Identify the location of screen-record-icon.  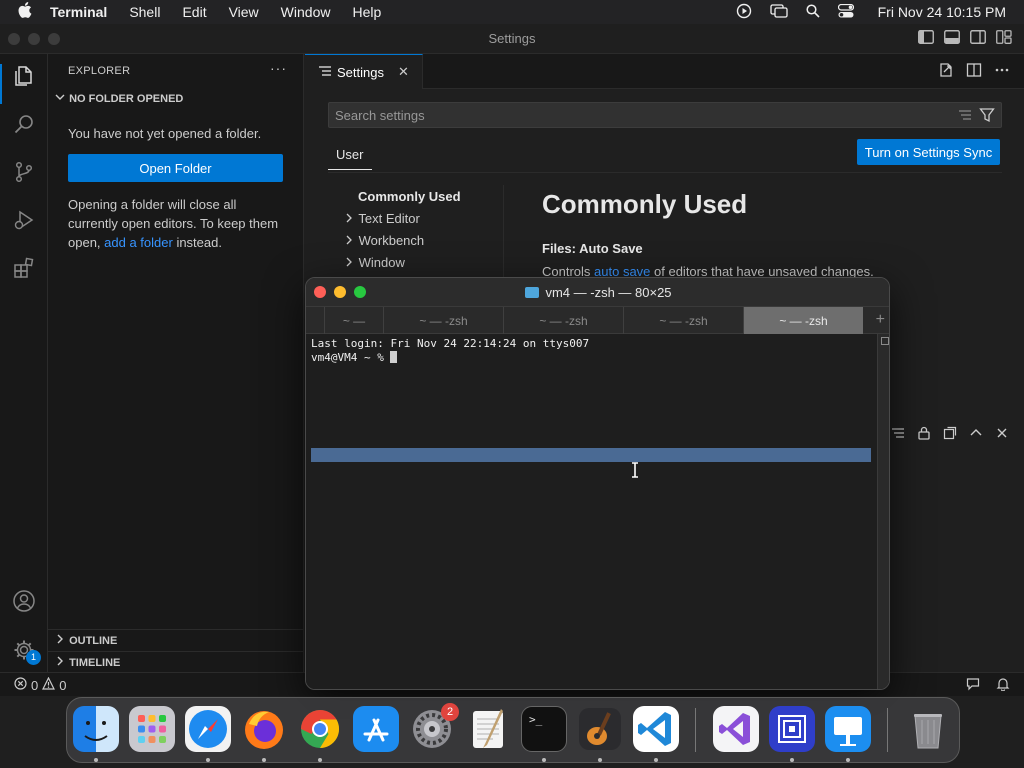
(744, 12).